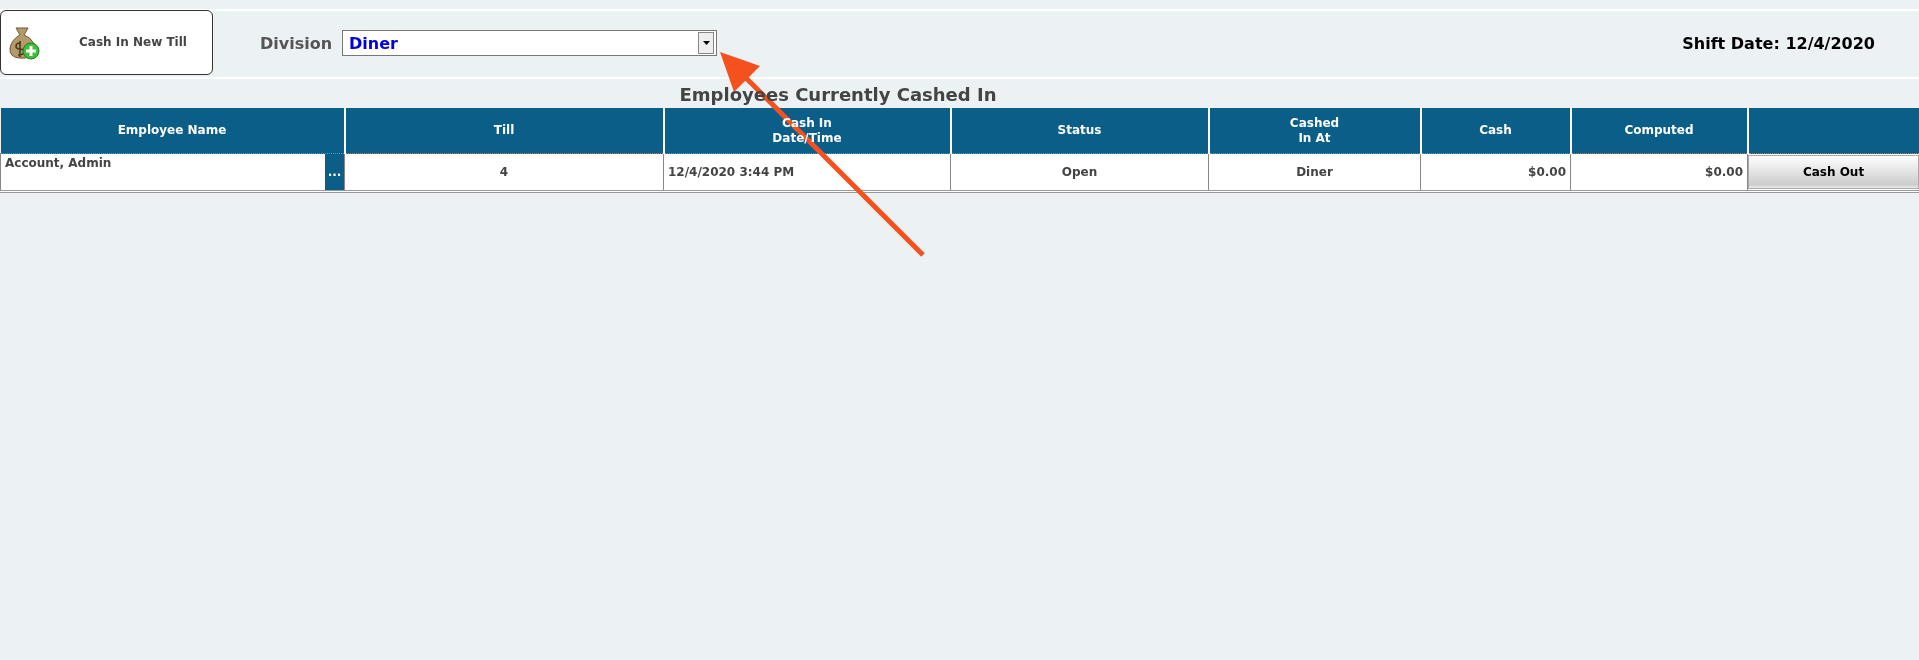 Image resolution: width=1919 pixels, height=660 pixels. What do you see at coordinates (58, 163) in the screenshot?
I see `table-cell-text: Account, Admin` at bounding box center [58, 163].